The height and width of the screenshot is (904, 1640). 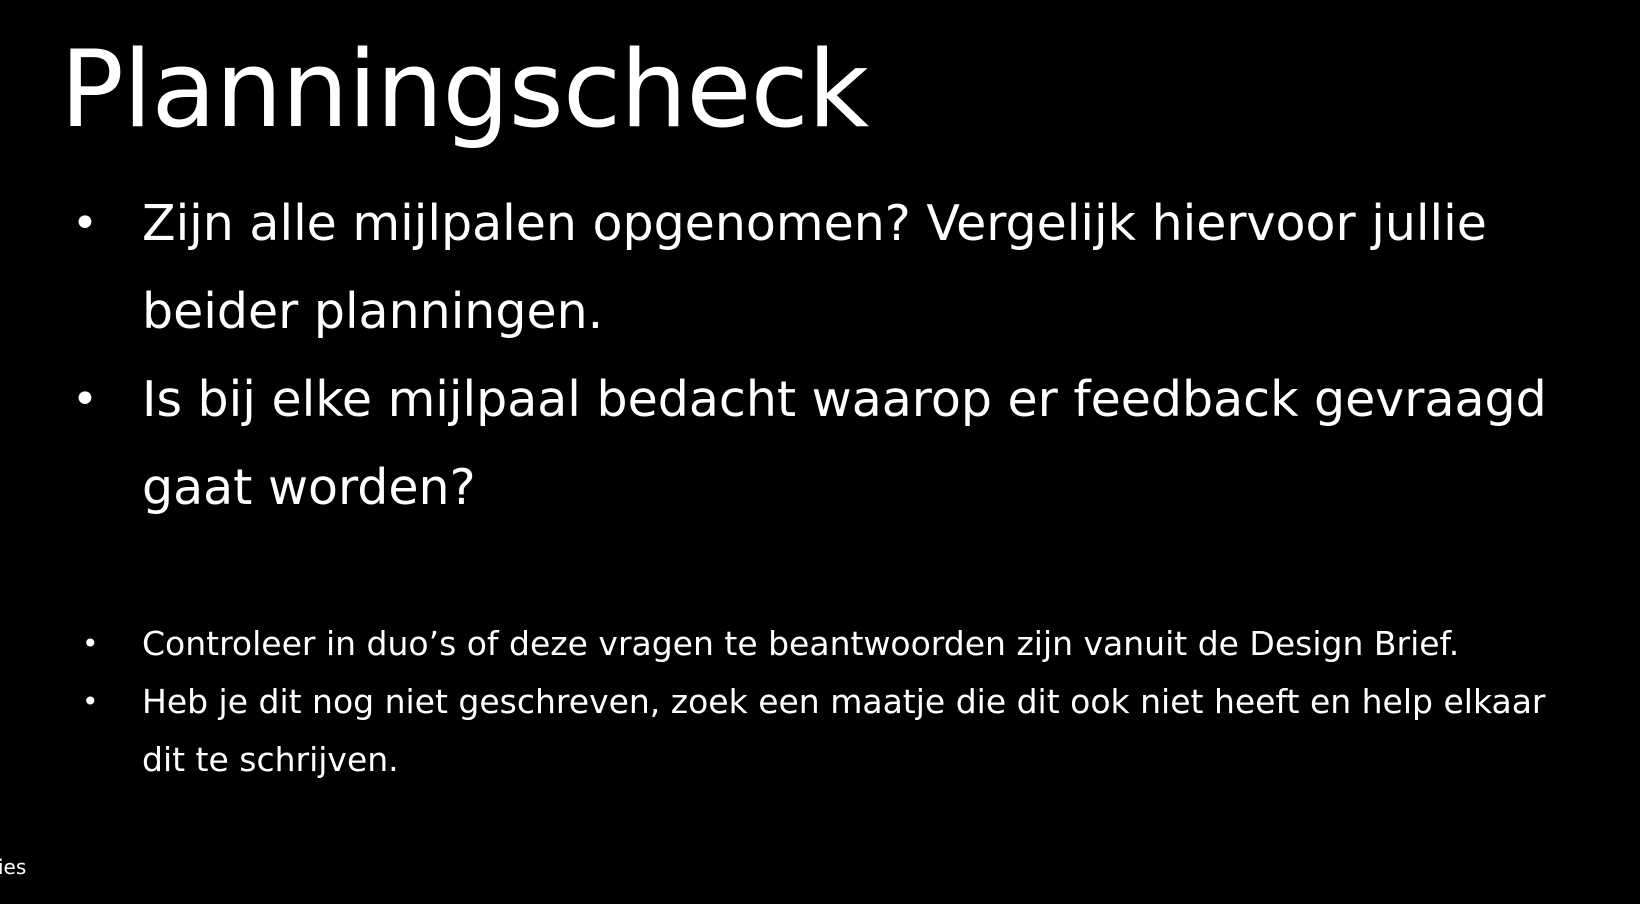 I want to click on slide-title: Planningscheck, so click(x=464, y=89).